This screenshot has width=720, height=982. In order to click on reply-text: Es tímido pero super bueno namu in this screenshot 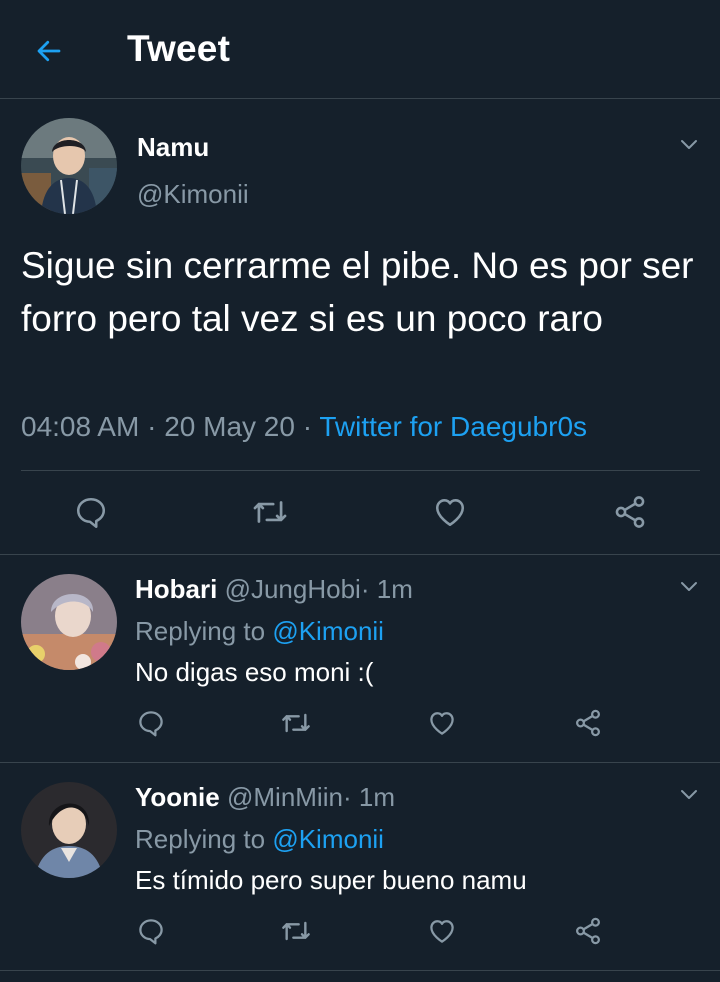, I will do `click(331, 880)`.